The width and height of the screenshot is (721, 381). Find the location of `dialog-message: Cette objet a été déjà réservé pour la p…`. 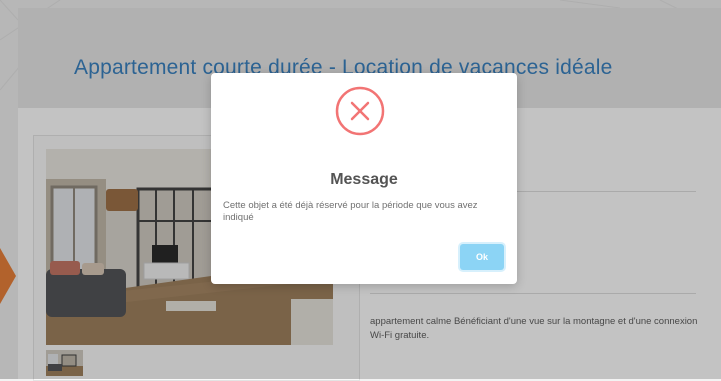

dialog-message: Cette objet a été déjà réservé pour la p… is located at coordinates (350, 211).